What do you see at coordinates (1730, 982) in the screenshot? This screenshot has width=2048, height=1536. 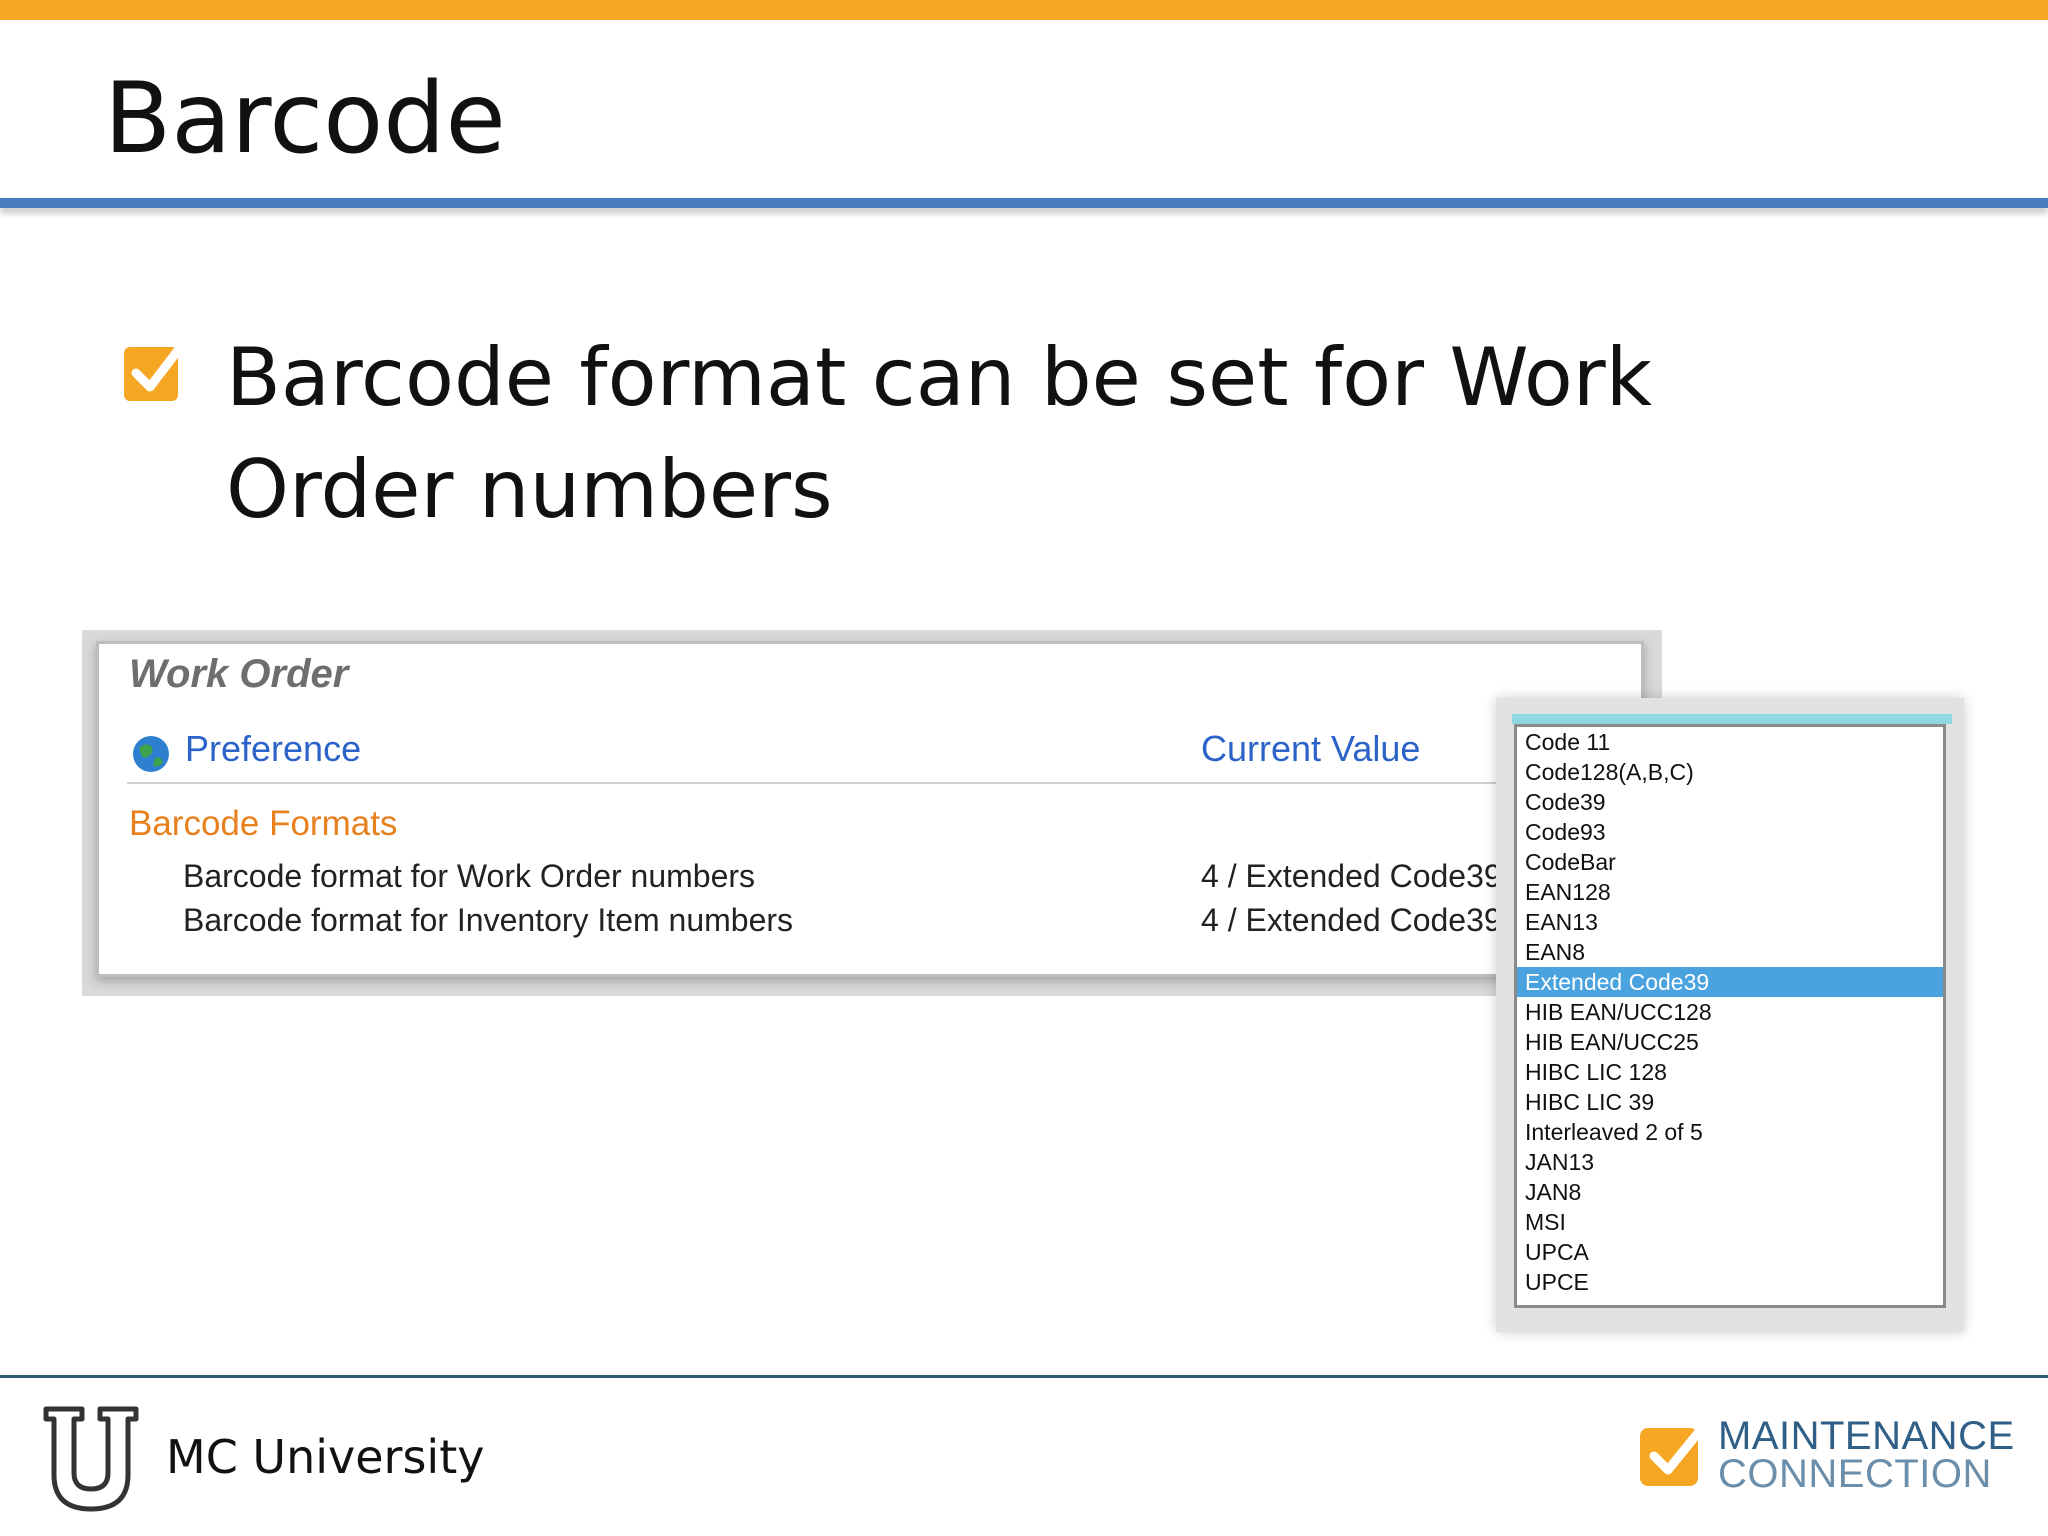 I see `dropdown-option-selected: Extended Code39` at bounding box center [1730, 982].